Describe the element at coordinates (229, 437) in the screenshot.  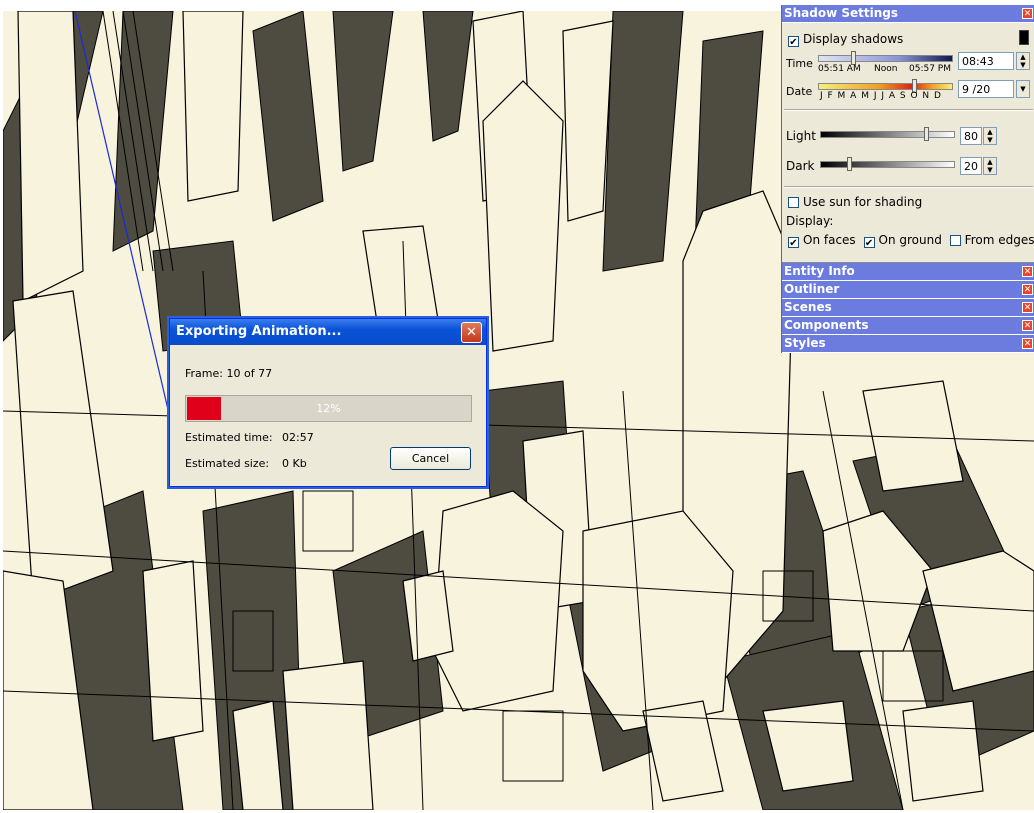
I see `estimated-time-label: Estimated time:` at that location.